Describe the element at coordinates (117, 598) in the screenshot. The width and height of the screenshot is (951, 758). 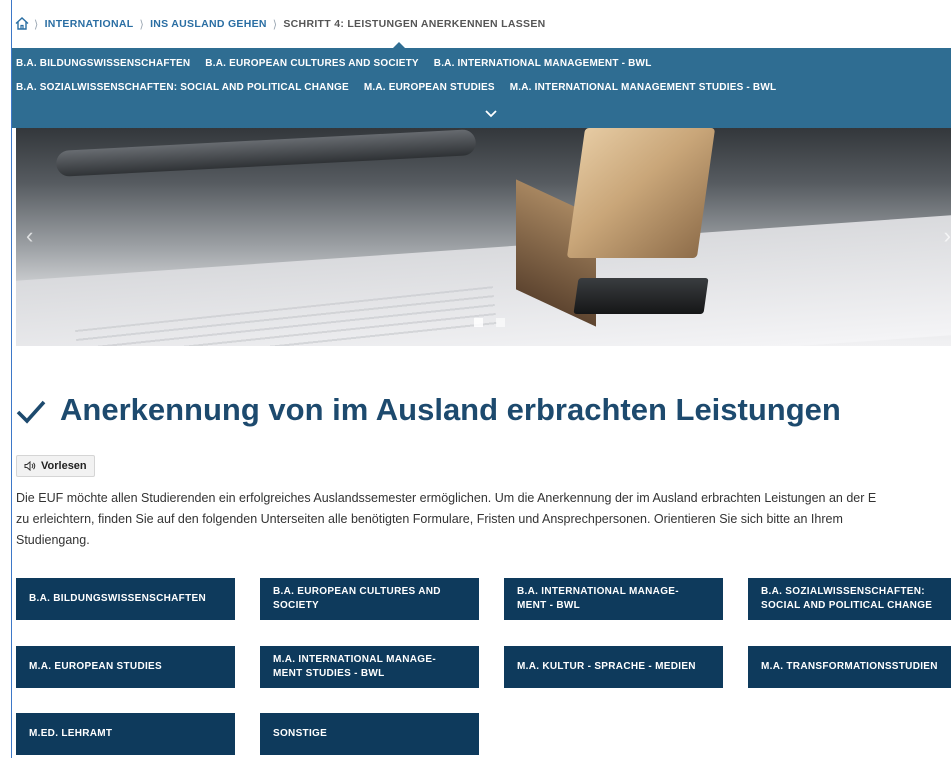
I see `tile-label: B.A. BILDUNGSWISSENSCHAFTEN` at that location.